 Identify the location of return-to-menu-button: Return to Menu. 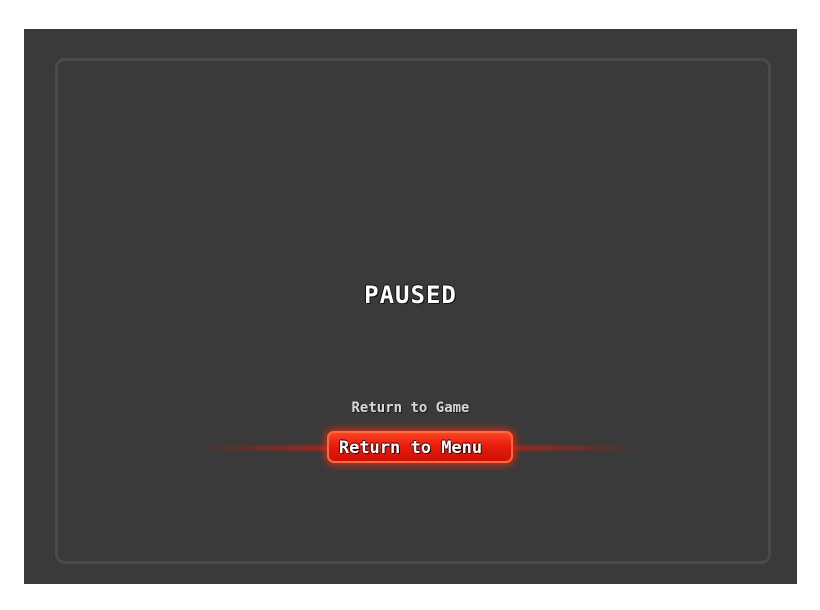
(410, 448).